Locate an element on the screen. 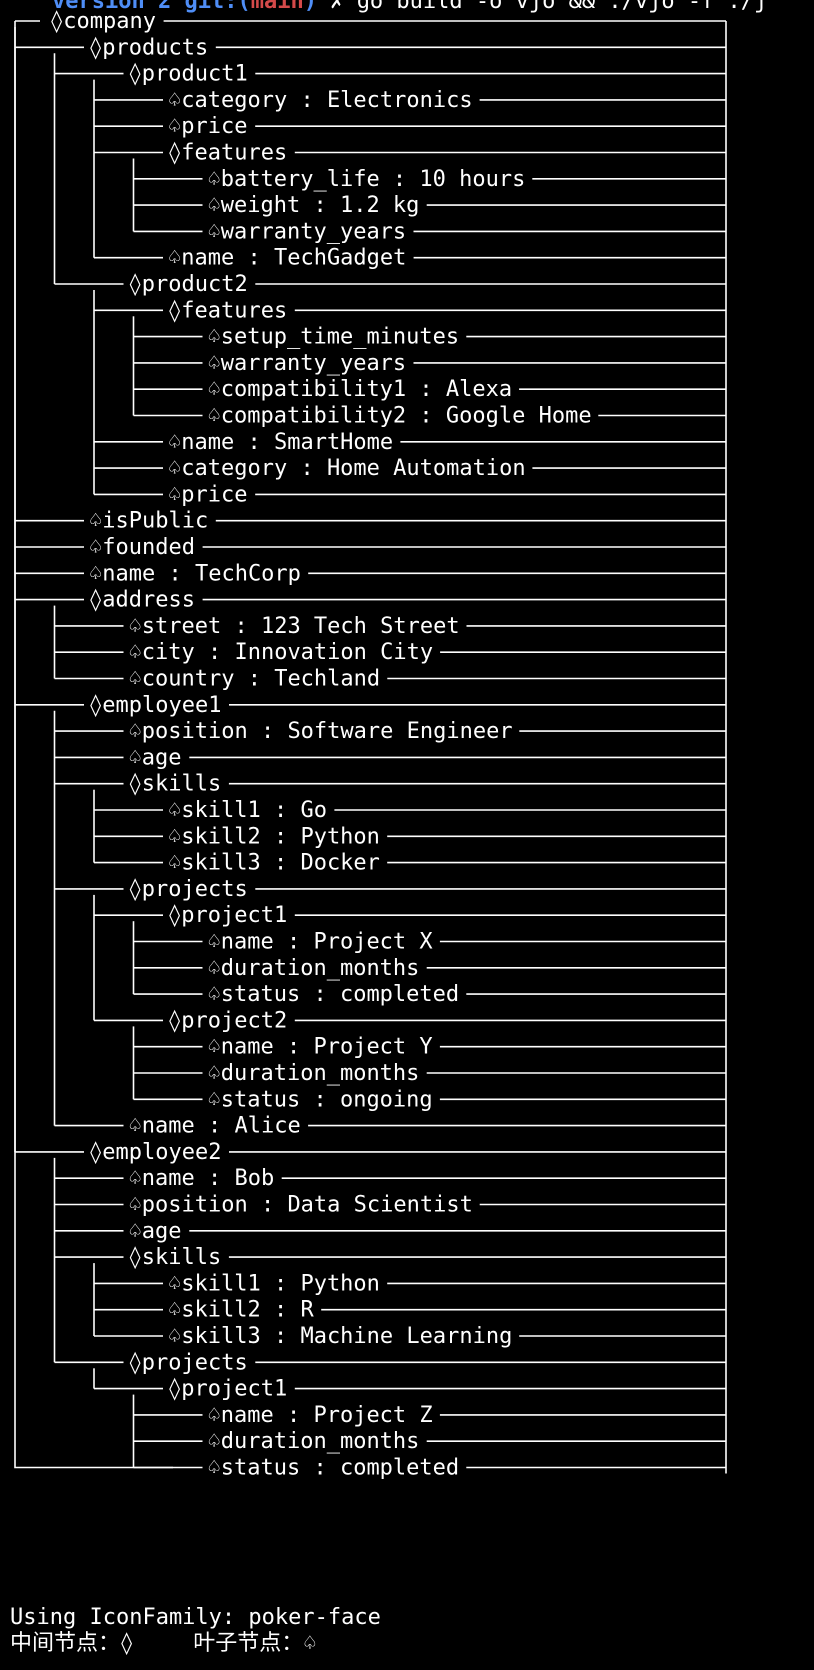  tree-inner-node: ◊products is located at coordinates (148, 47).